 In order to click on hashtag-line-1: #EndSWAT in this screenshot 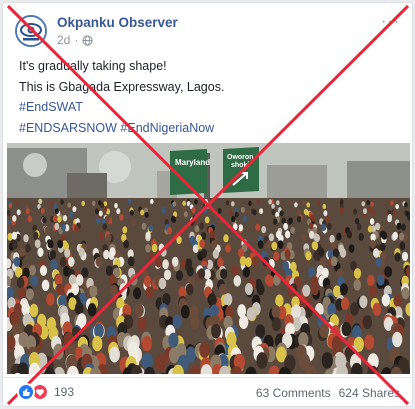, I will do `click(209, 107)`.